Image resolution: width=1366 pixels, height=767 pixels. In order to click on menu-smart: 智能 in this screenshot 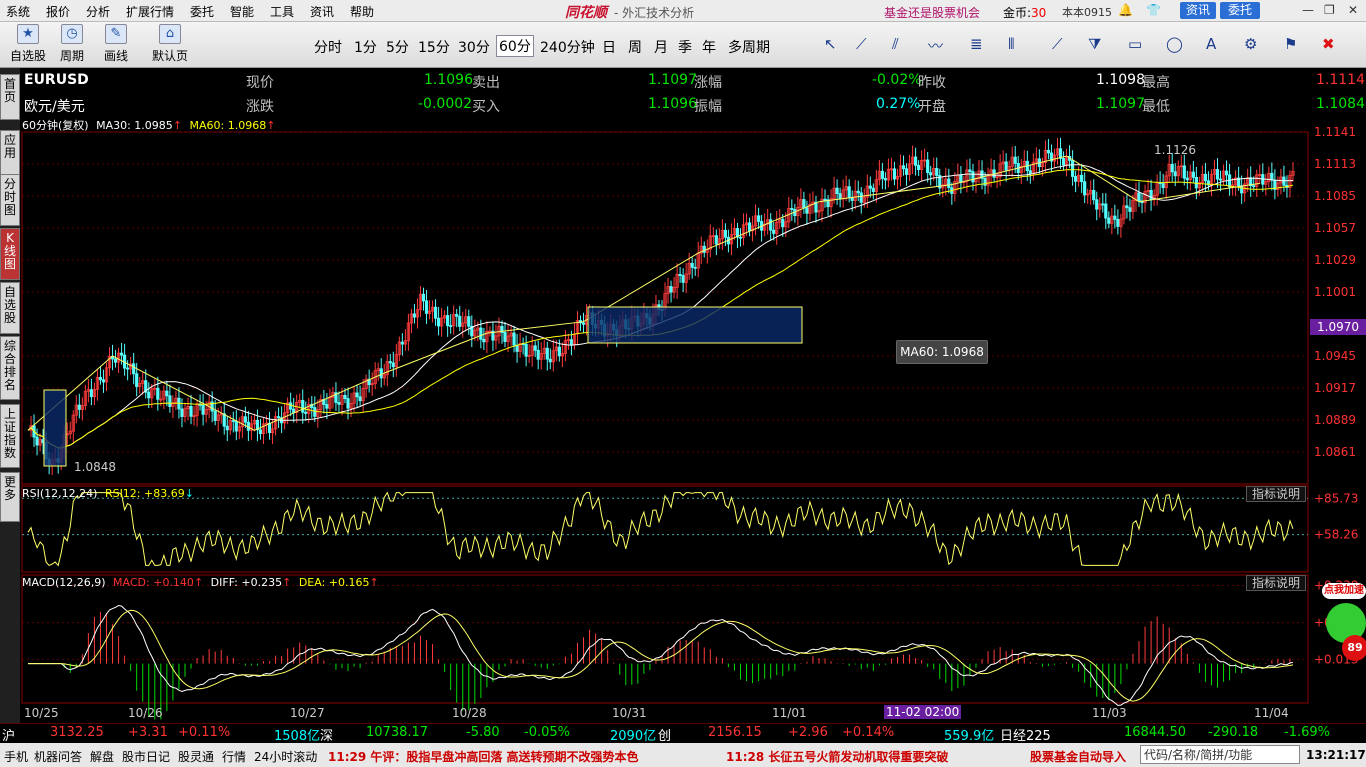, I will do `click(242, 11)`.